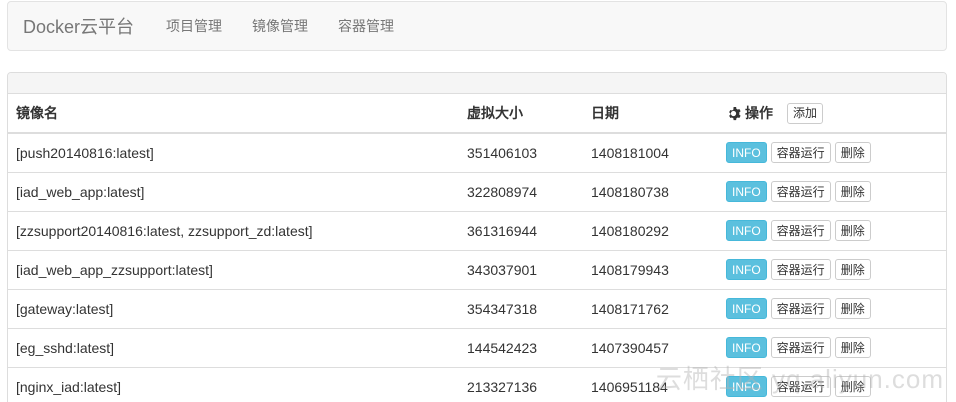 The height and width of the screenshot is (402, 956). Describe the element at coordinates (650, 191) in the screenshot. I see `date-cell: 1408180738` at that location.